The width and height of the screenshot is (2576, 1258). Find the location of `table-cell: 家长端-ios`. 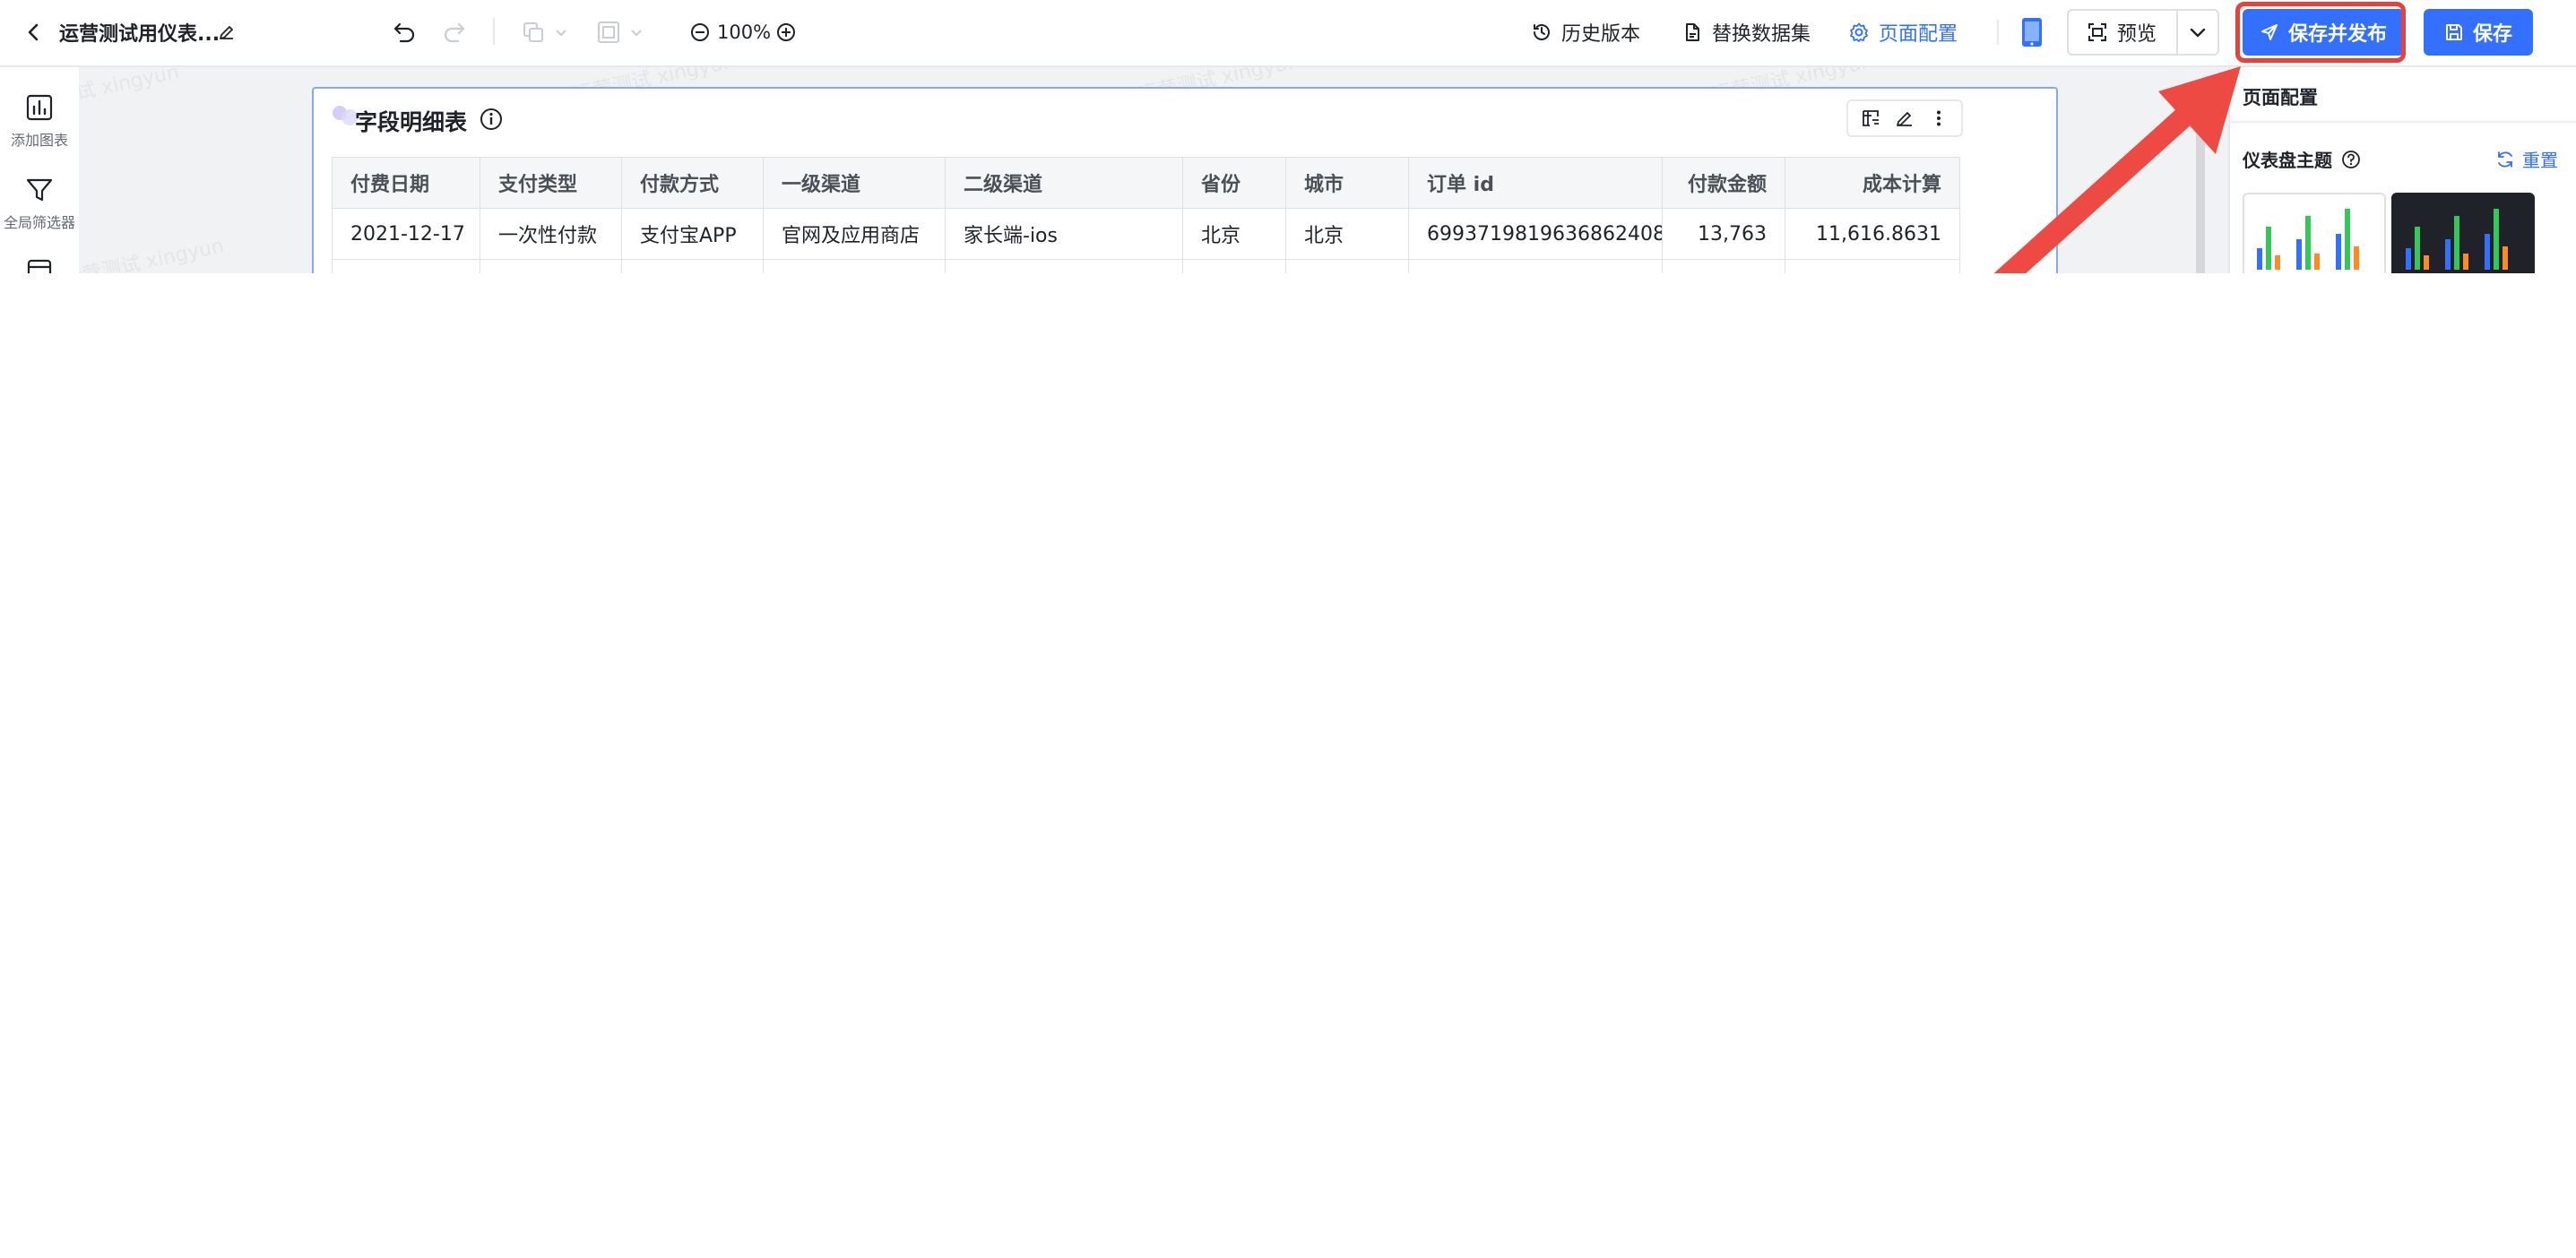

table-cell: 家长端-ios is located at coordinates (1064, 234).